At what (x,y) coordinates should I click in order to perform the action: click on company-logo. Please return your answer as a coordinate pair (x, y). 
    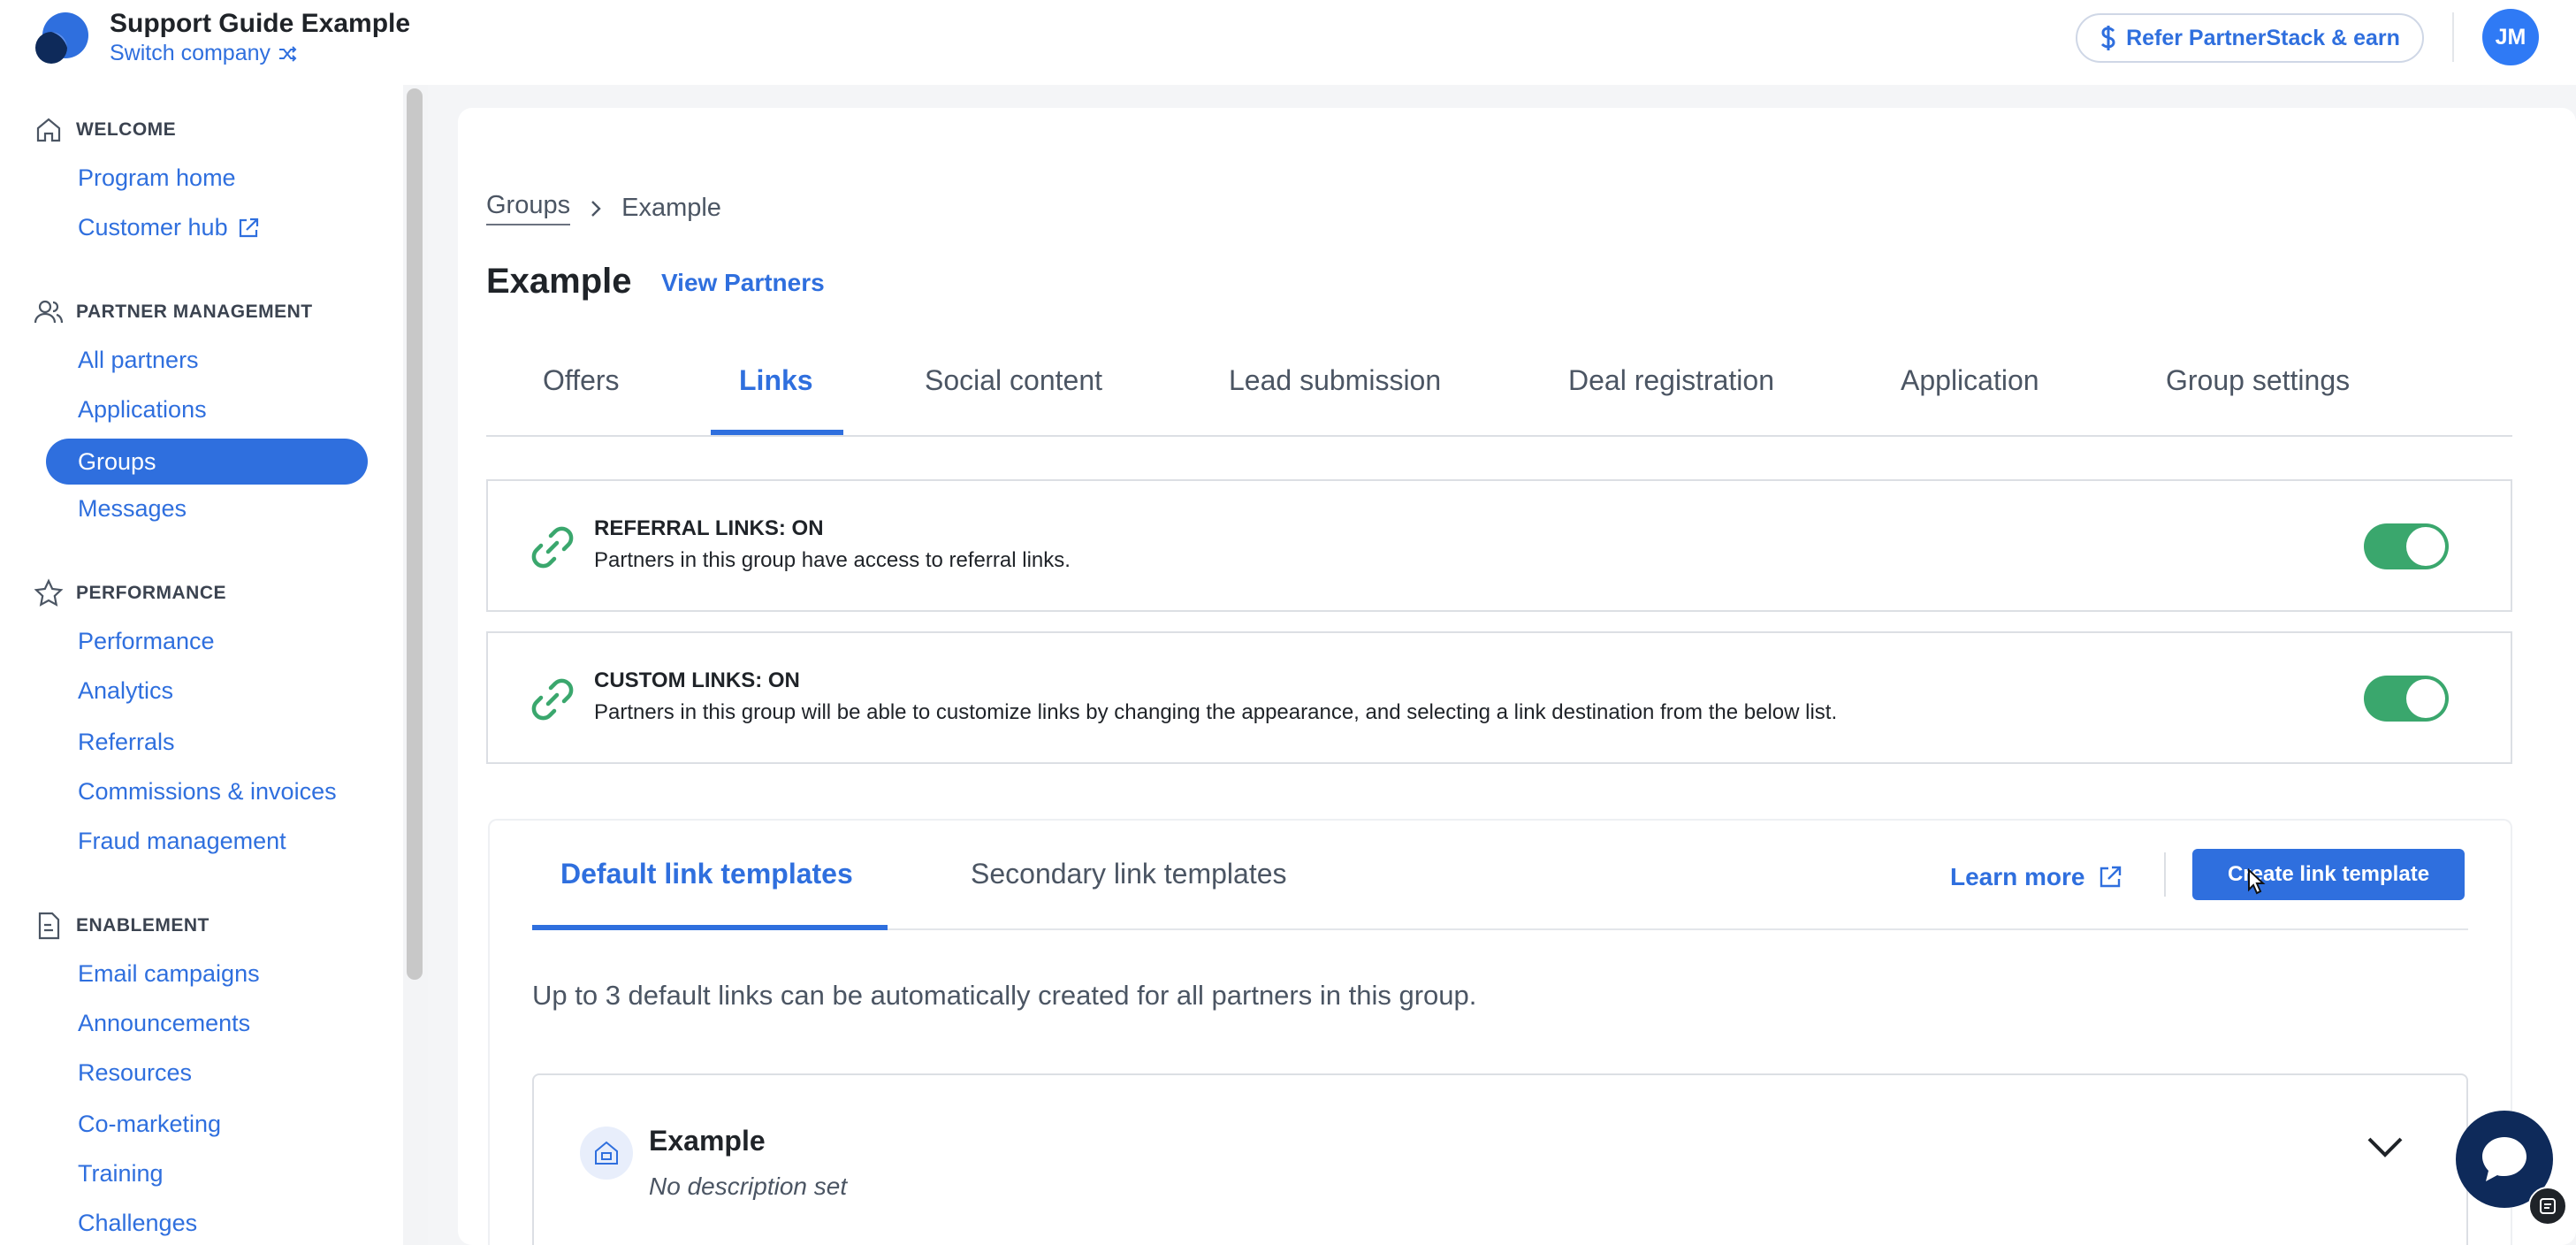
    Looking at the image, I should click on (61, 37).